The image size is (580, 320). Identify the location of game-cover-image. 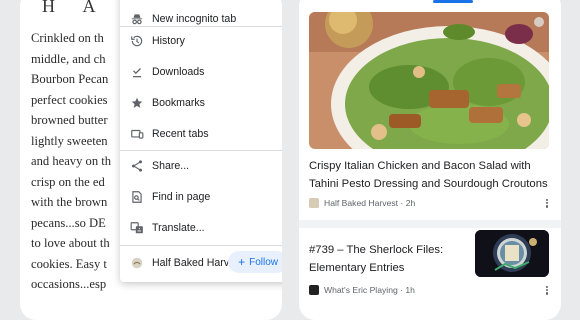
(512, 253).